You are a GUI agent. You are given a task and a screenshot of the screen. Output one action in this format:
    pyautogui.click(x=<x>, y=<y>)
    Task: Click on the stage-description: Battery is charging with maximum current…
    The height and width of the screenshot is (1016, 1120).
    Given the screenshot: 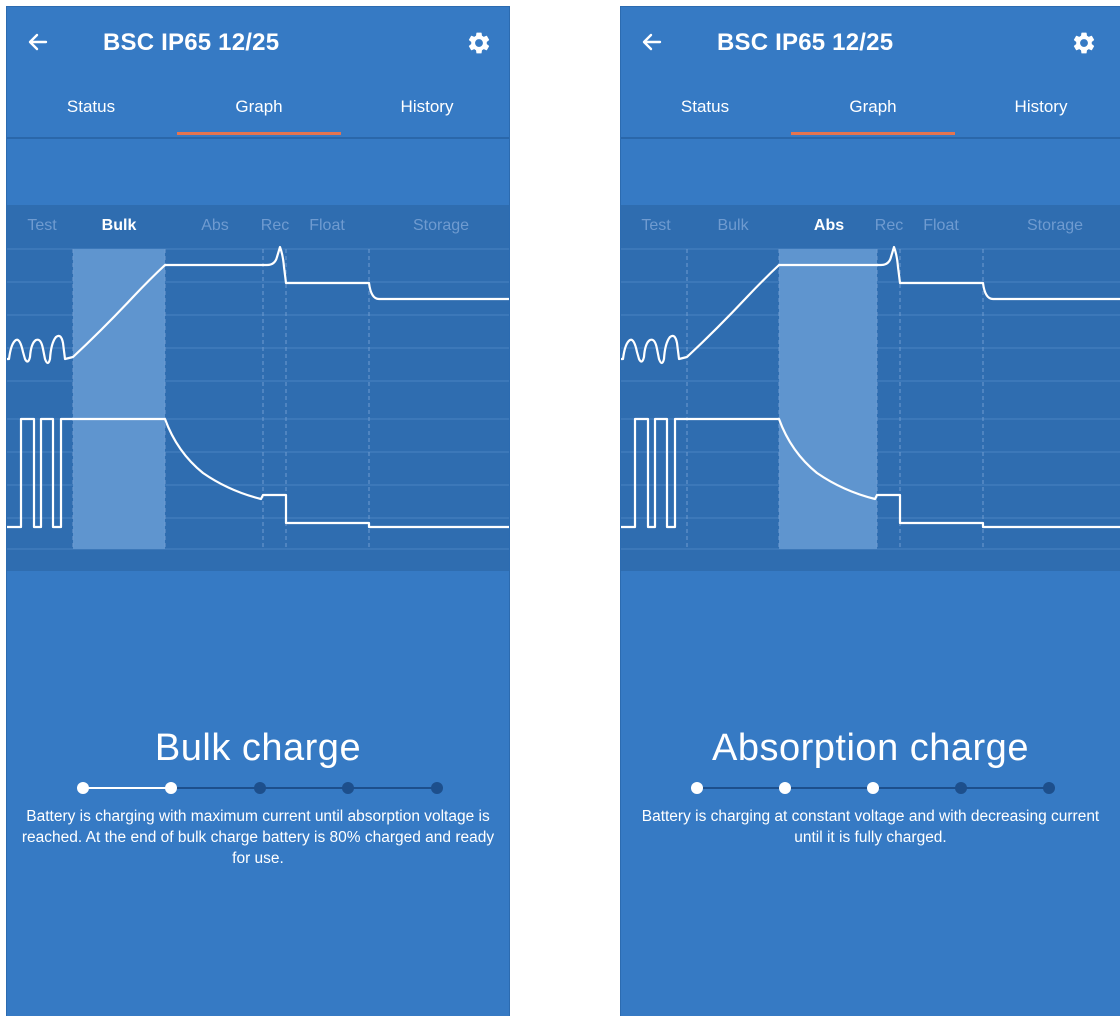 What is the action you would take?
    pyautogui.click(x=258, y=837)
    